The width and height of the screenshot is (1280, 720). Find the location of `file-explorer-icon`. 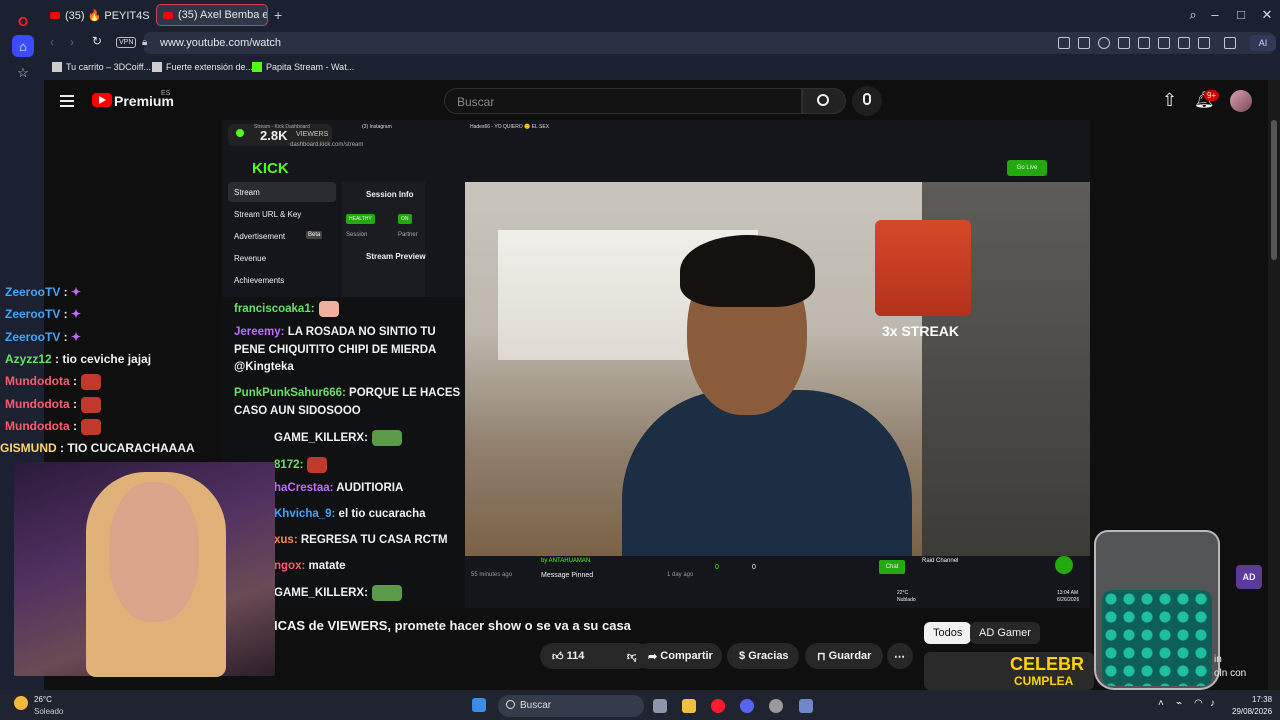

file-explorer-icon is located at coordinates (689, 706).